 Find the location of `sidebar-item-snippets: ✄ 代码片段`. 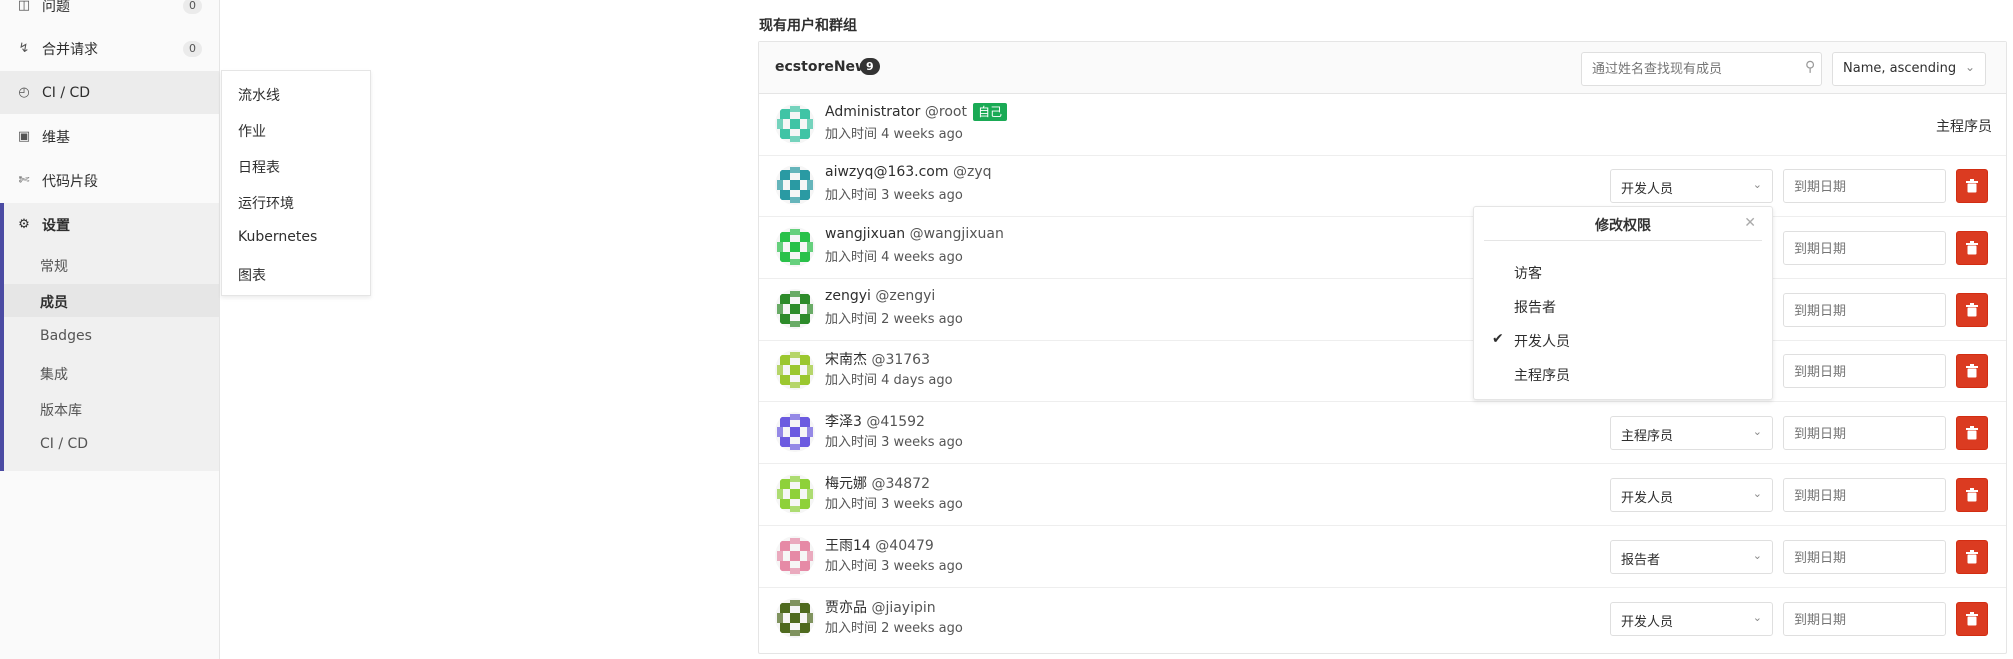

sidebar-item-snippets: ✄ 代码片段 is located at coordinates (109, 180).